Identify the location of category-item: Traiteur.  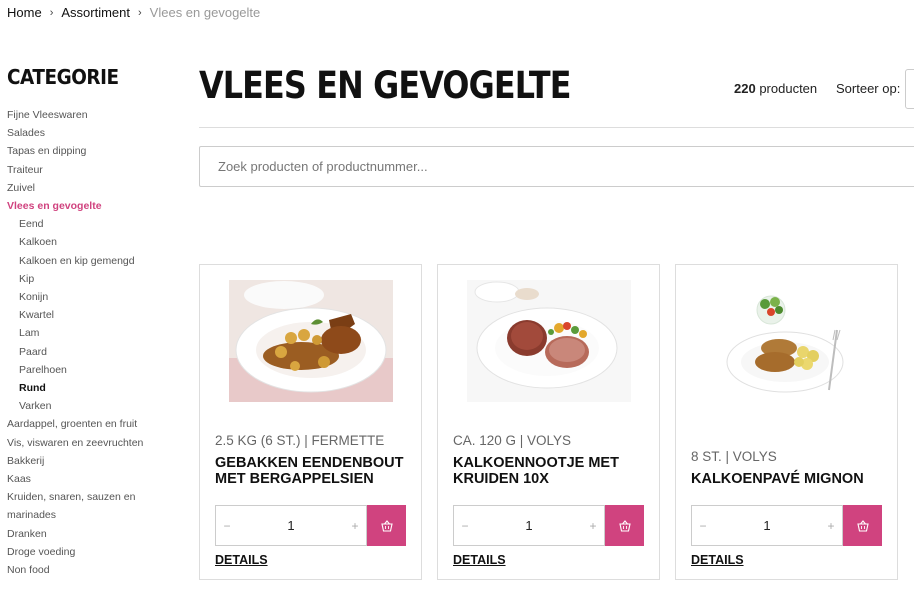
(92, 170).